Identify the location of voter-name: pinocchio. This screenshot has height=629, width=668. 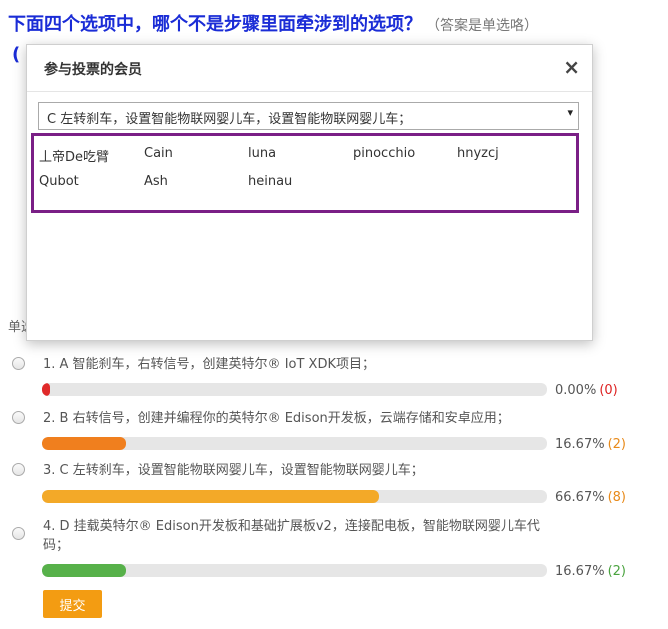
(384, 153).